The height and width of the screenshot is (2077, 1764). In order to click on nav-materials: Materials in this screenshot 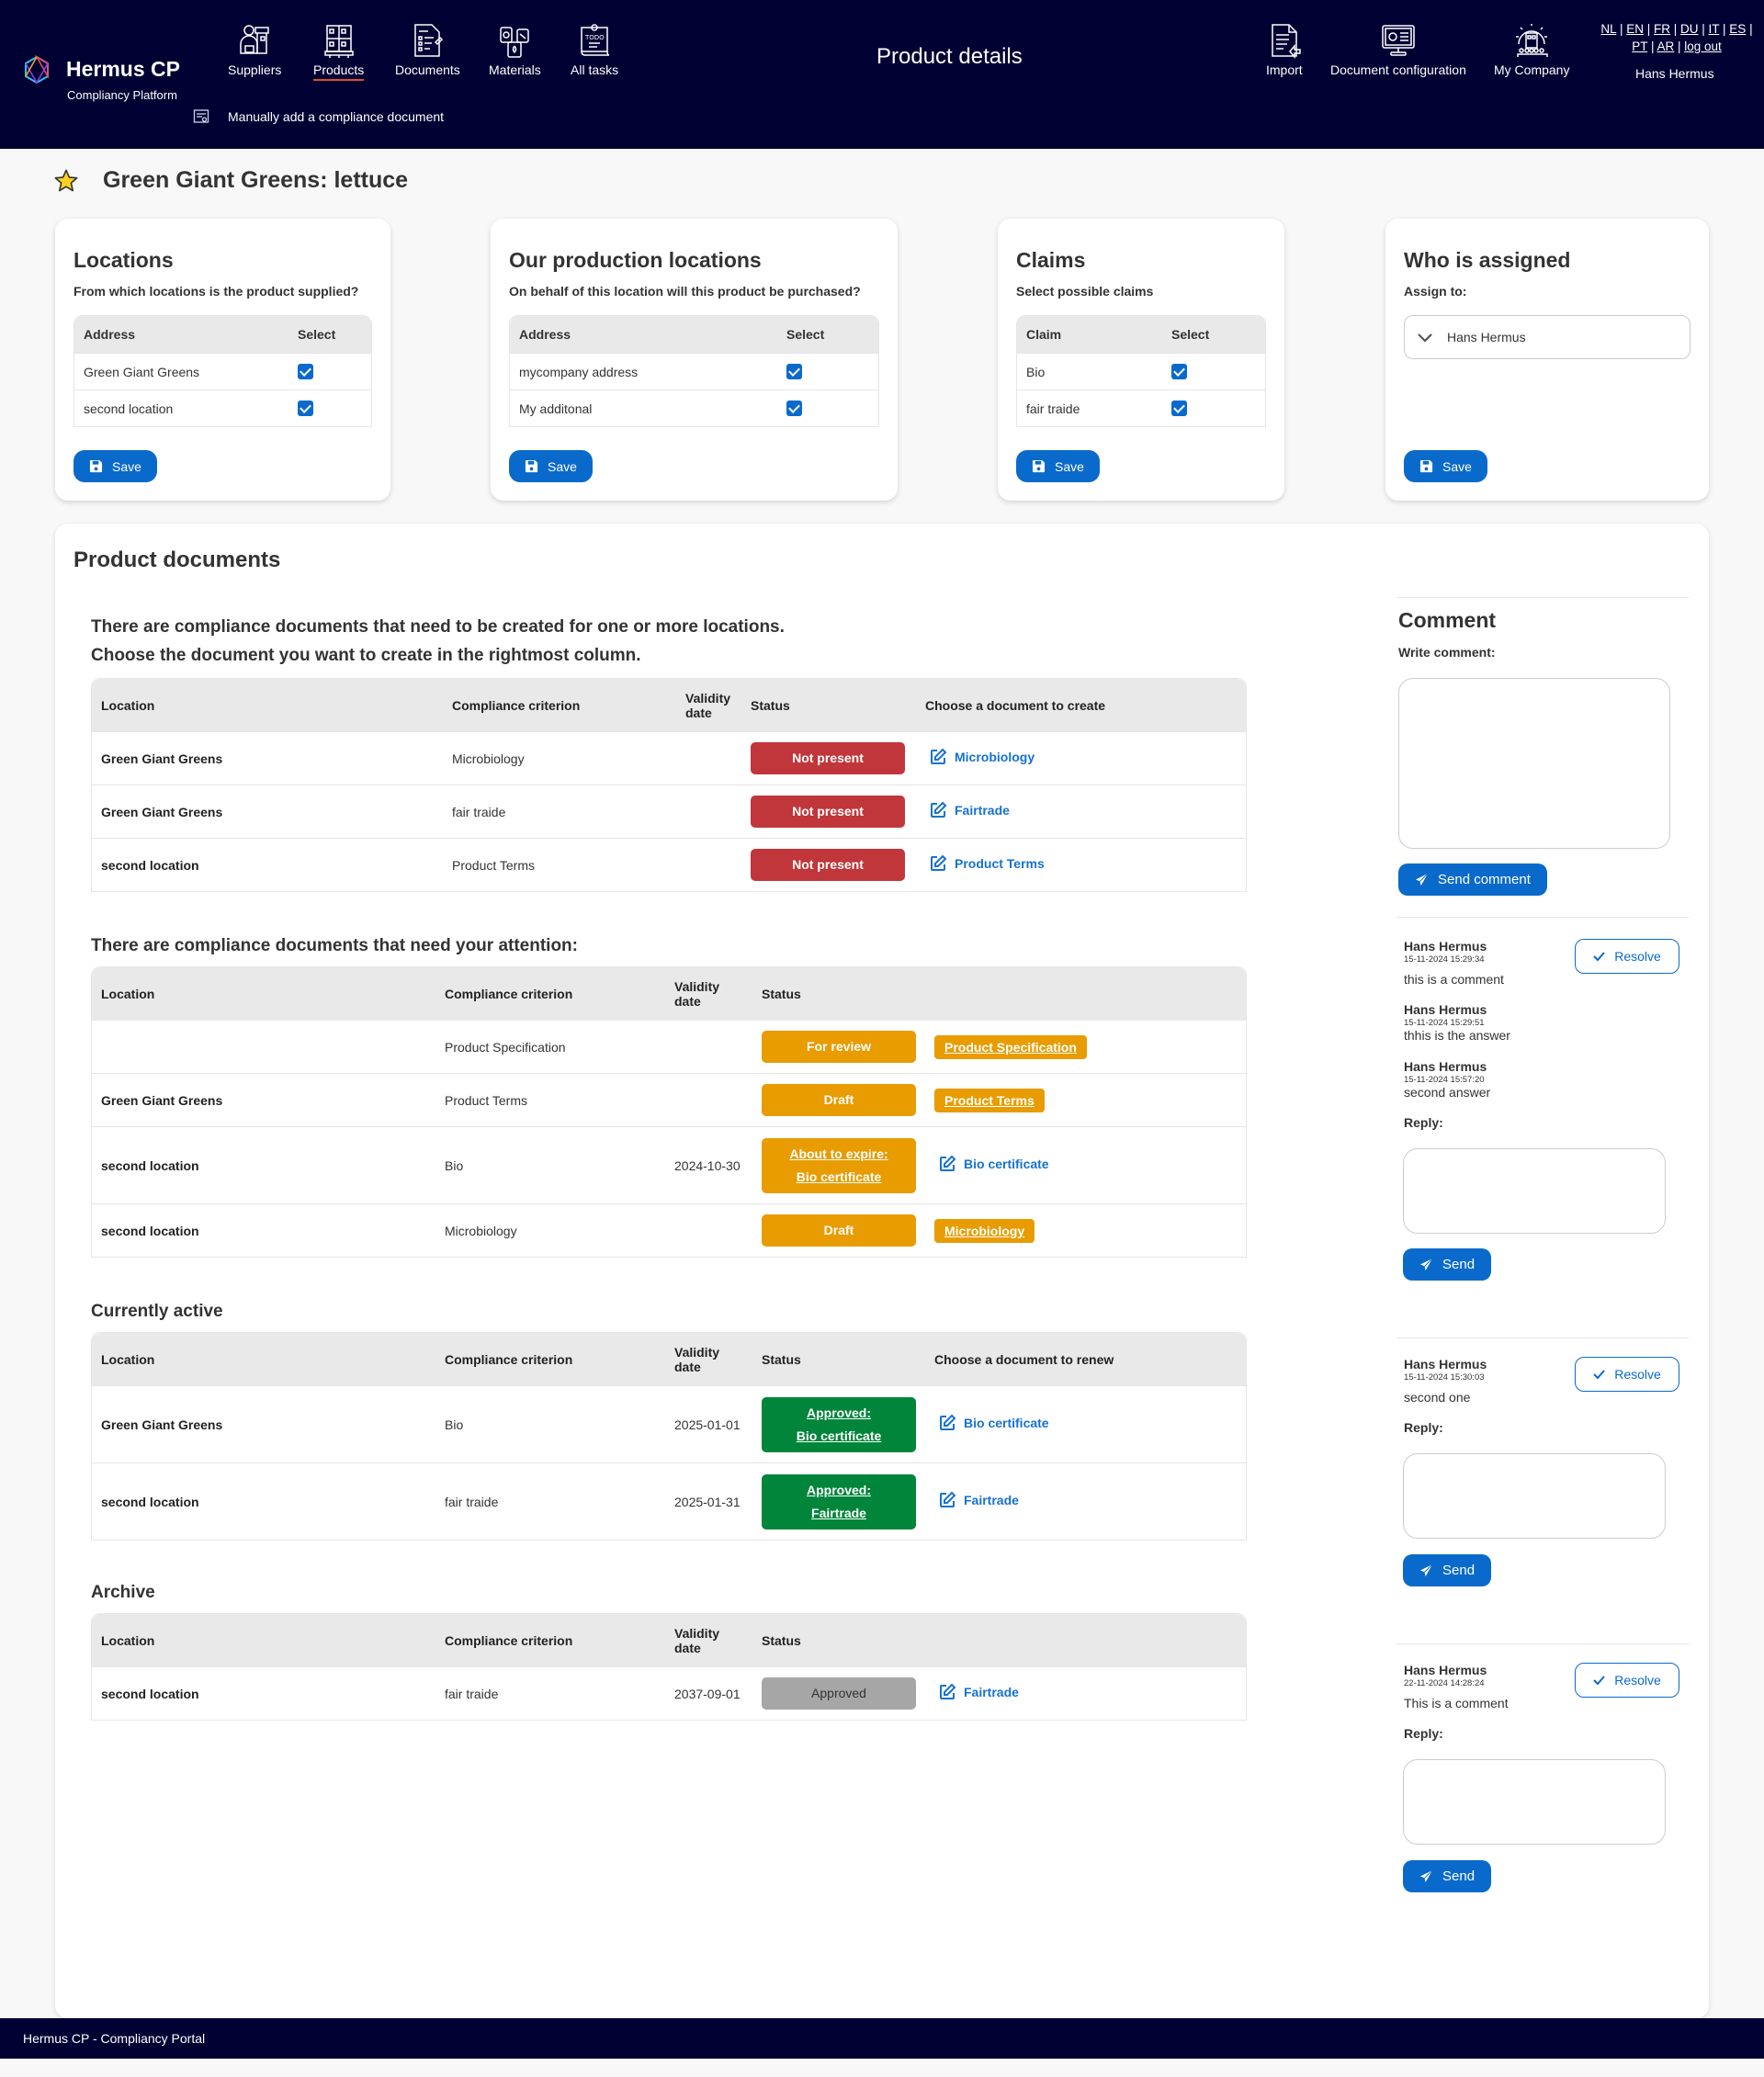, I will do `click(515, 50)`.